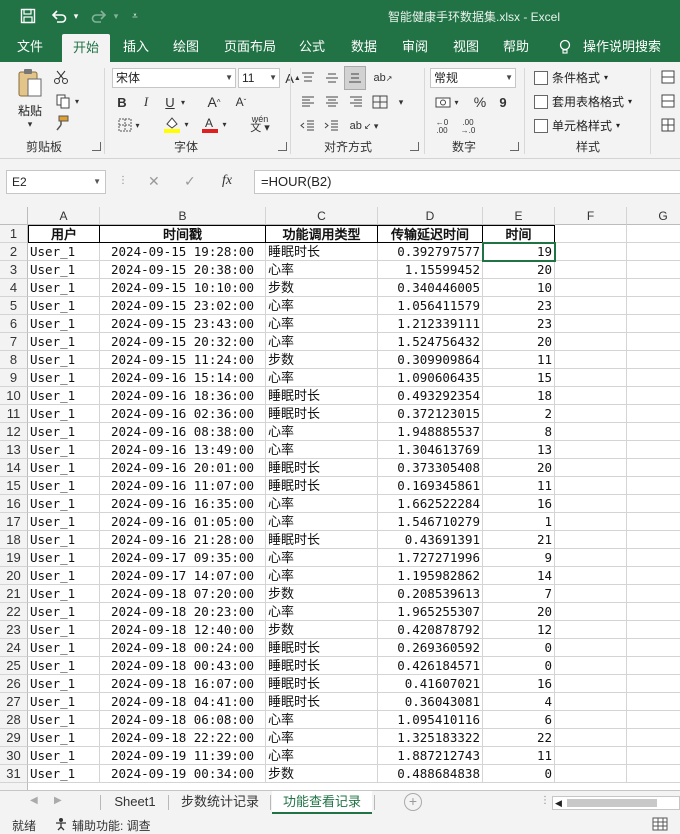 The height and width of the screenshot is (834, 680). I want to click on cell-f19, so click(591, 558).